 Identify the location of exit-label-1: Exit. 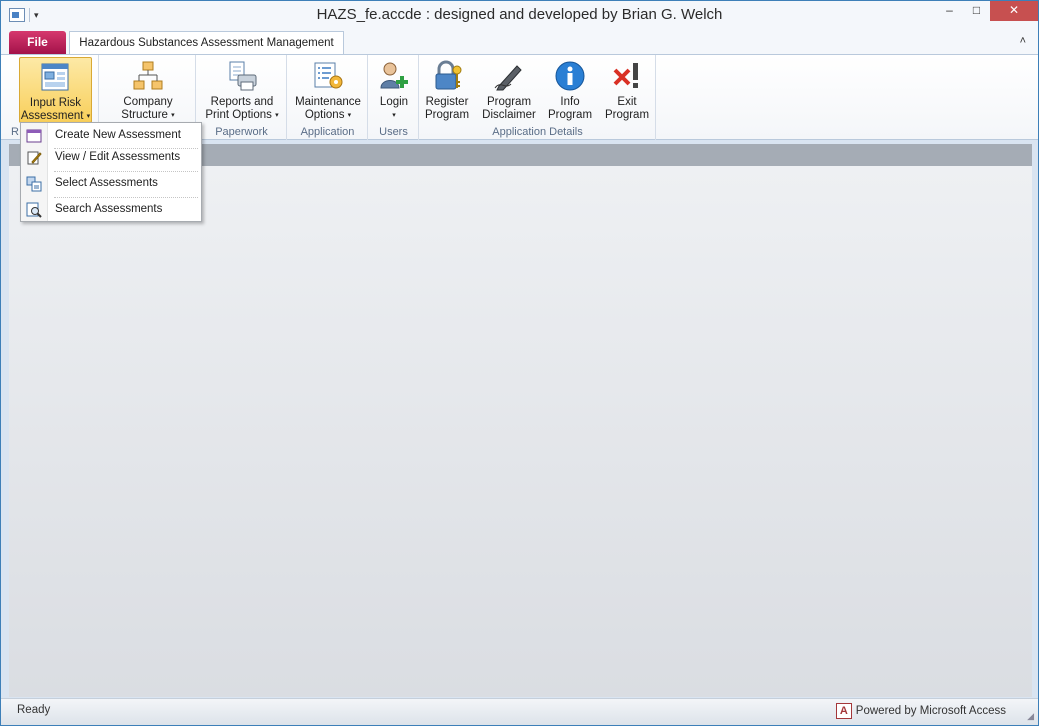
(627, 102).